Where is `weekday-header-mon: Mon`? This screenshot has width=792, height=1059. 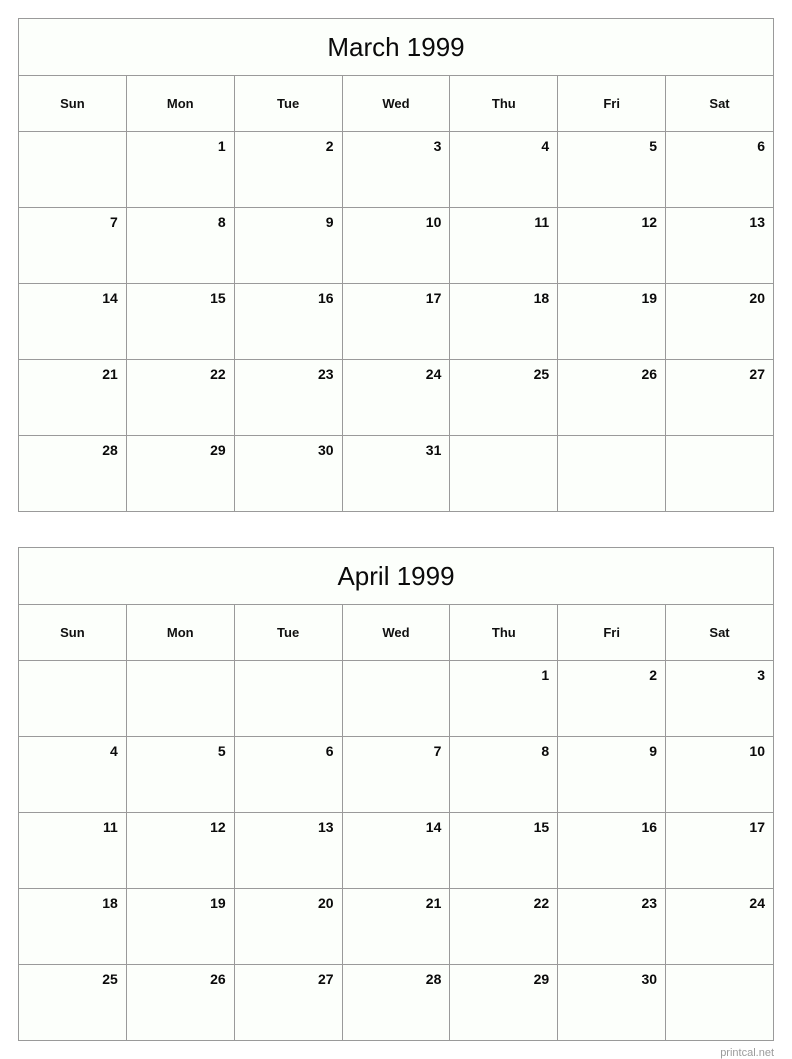 weekday-header-mon: Mon is located at coordinates (180, 103).